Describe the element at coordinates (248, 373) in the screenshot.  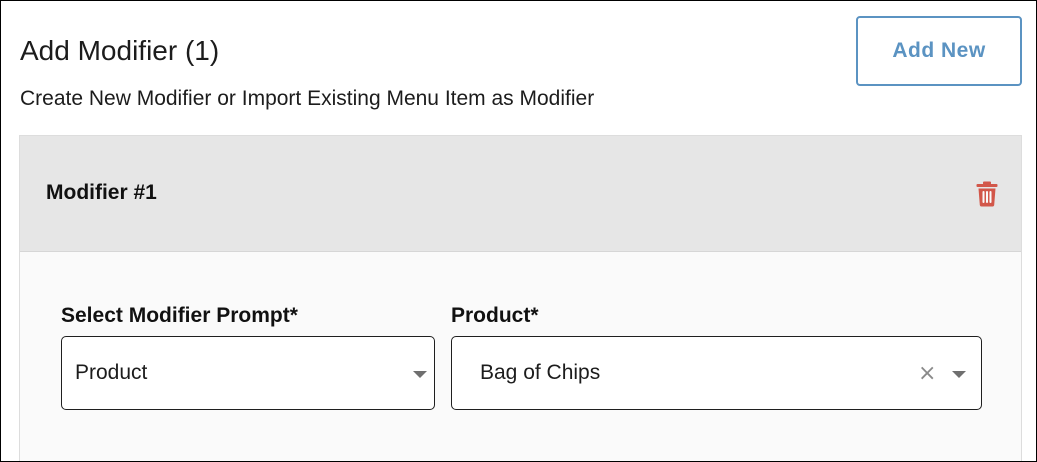
I see `modifier-prompt-select: Product` at that location.